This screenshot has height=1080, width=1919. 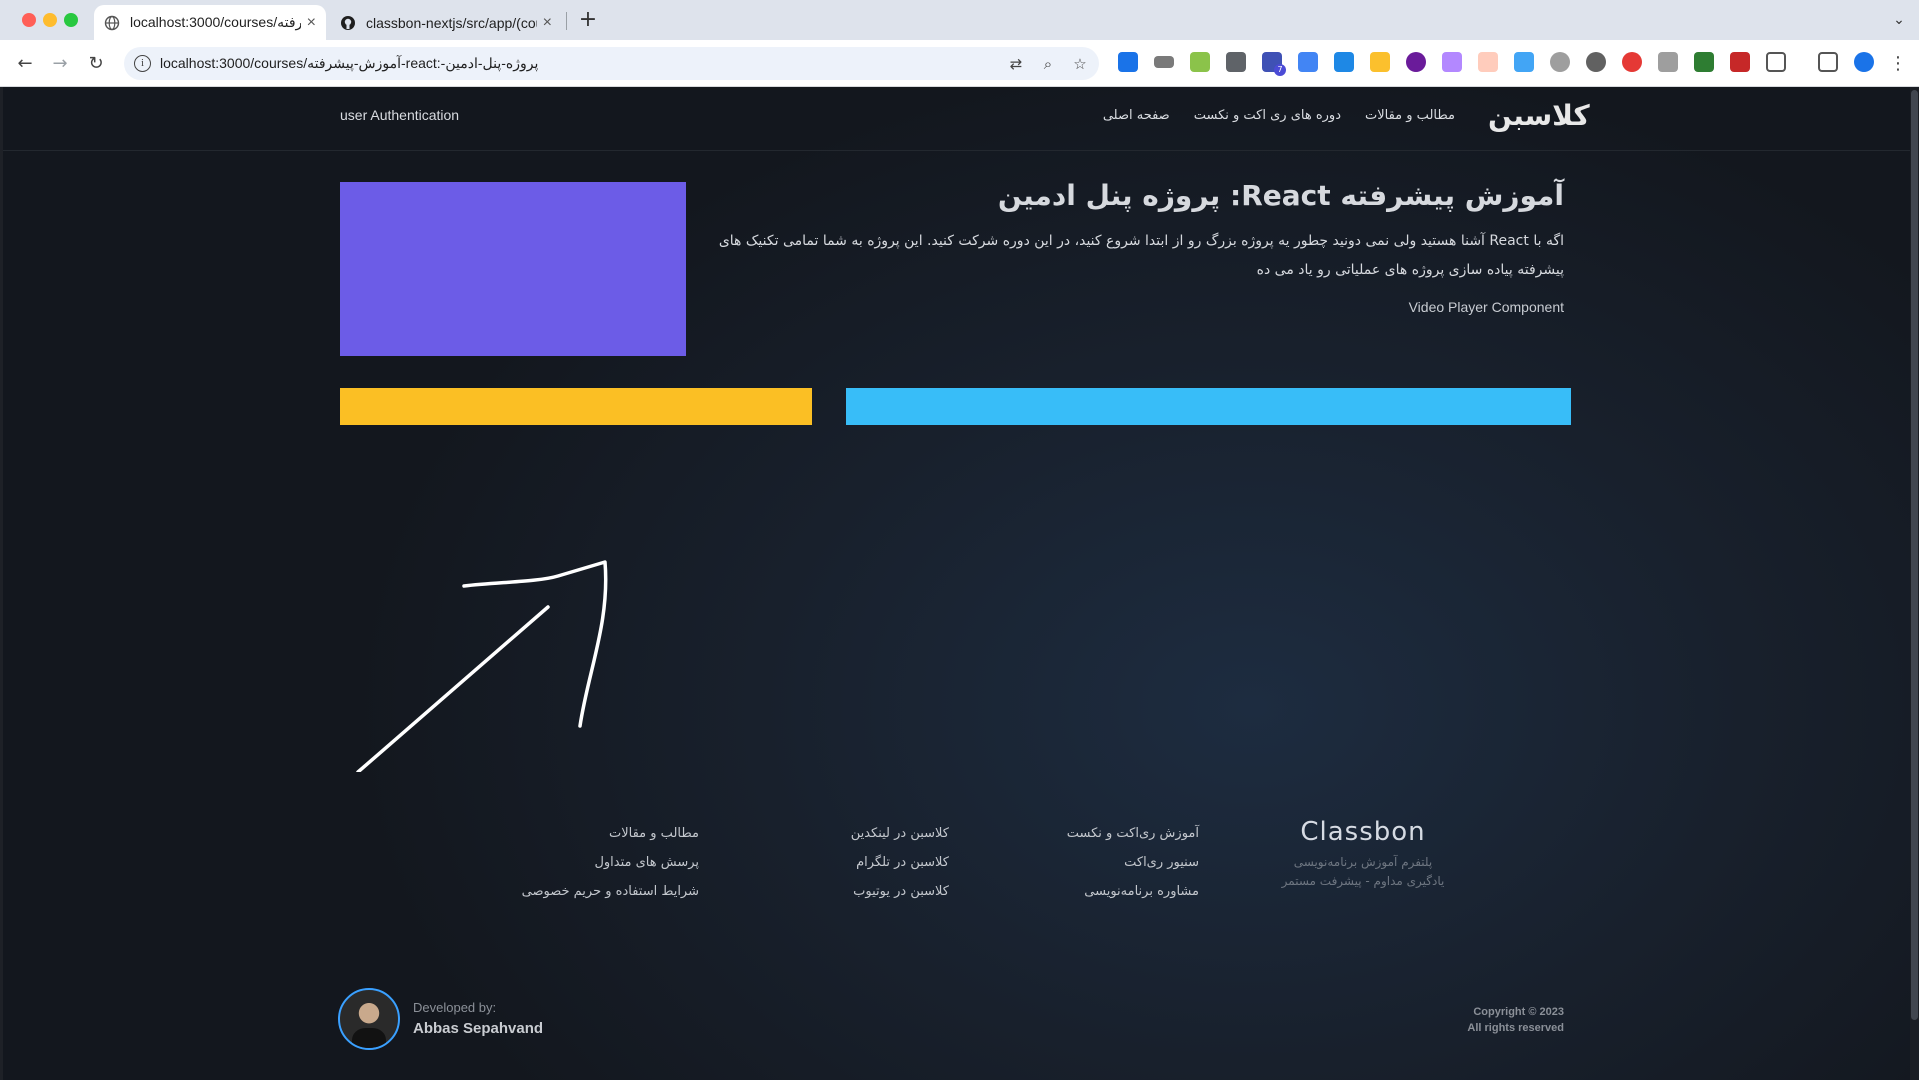 I want to click on adblock-icon, so click(x=1632, y=62).